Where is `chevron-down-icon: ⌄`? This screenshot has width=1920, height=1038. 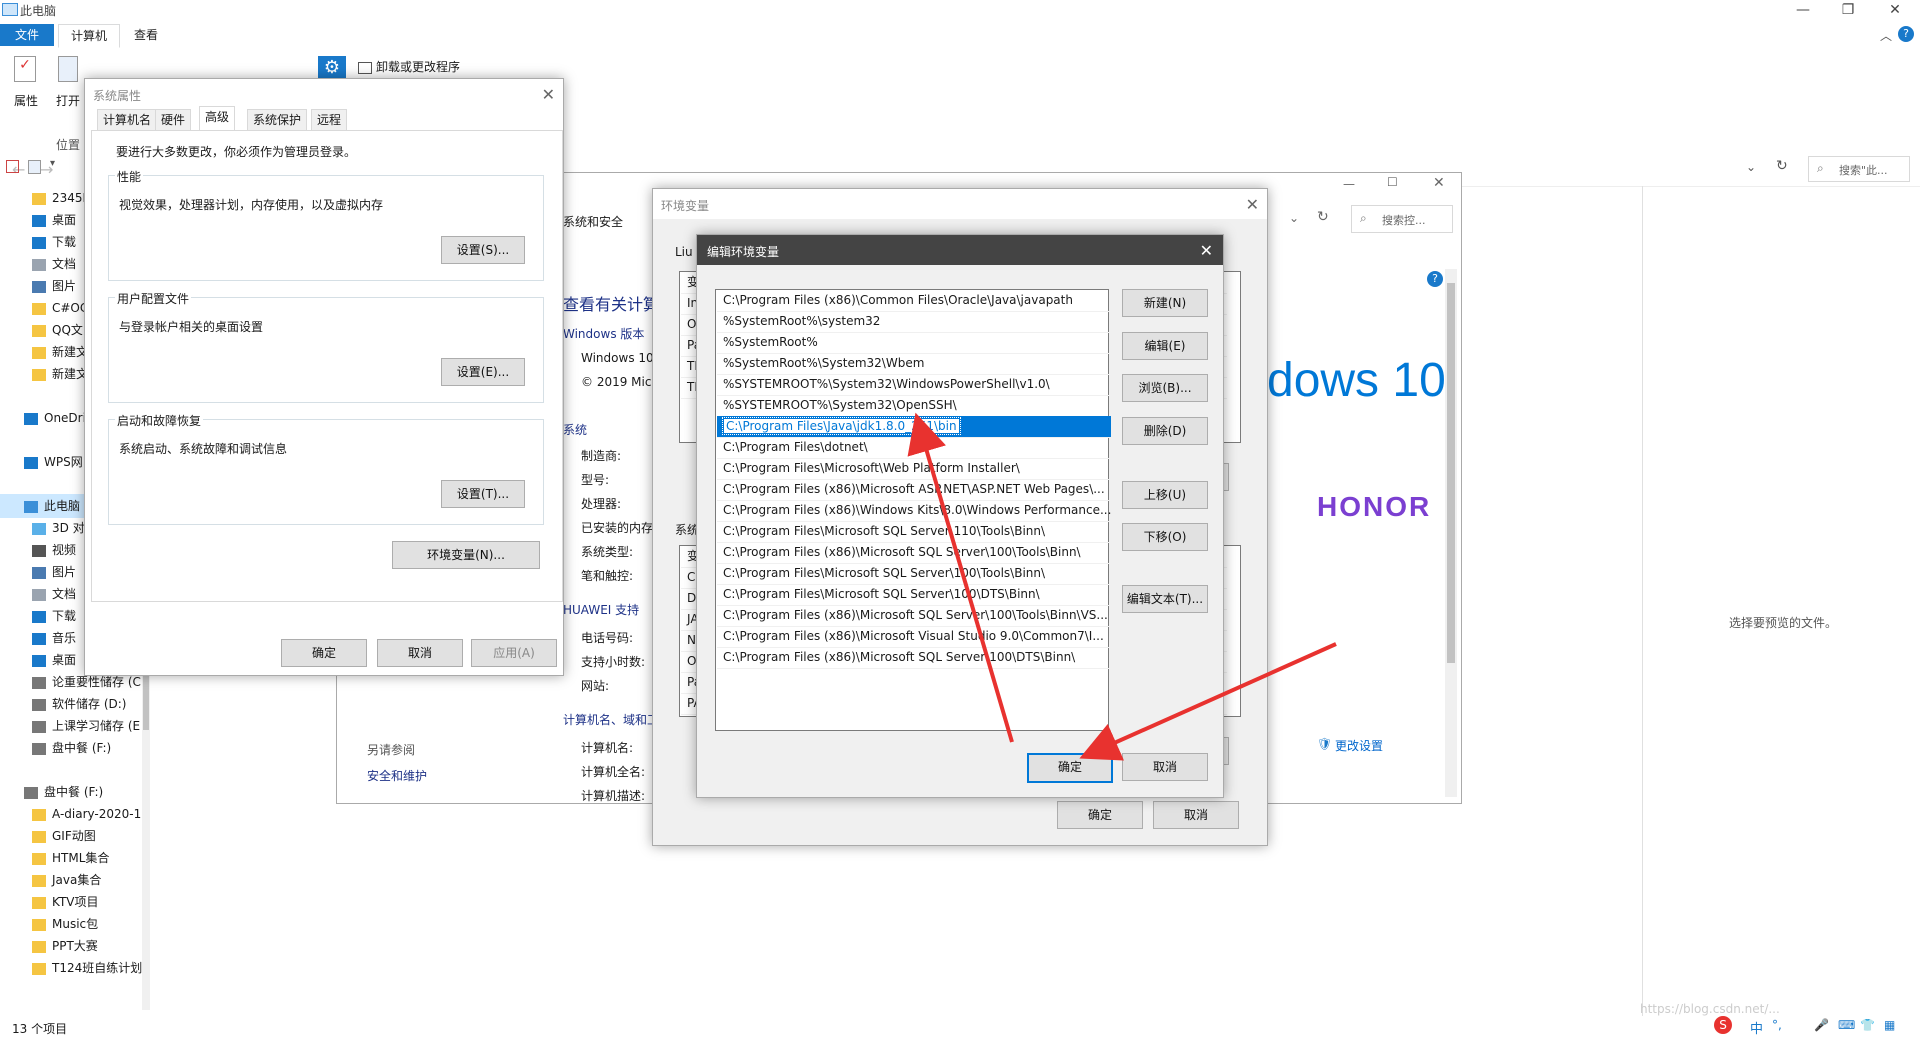
chevron-down-icon: ⌄ is located at coordinates (1294, 218).